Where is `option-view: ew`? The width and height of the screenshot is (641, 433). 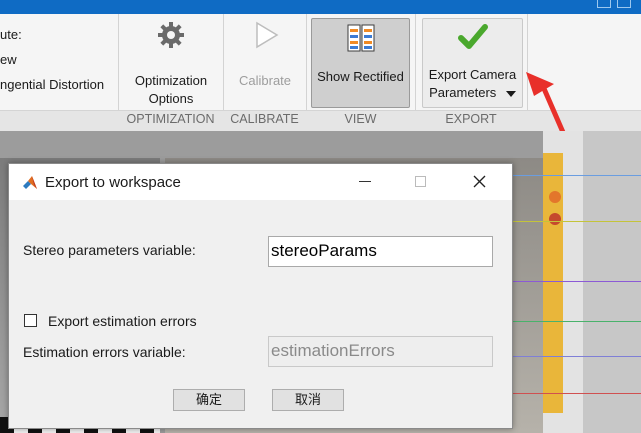 option-view: ew is located at coordinates (52, 59).